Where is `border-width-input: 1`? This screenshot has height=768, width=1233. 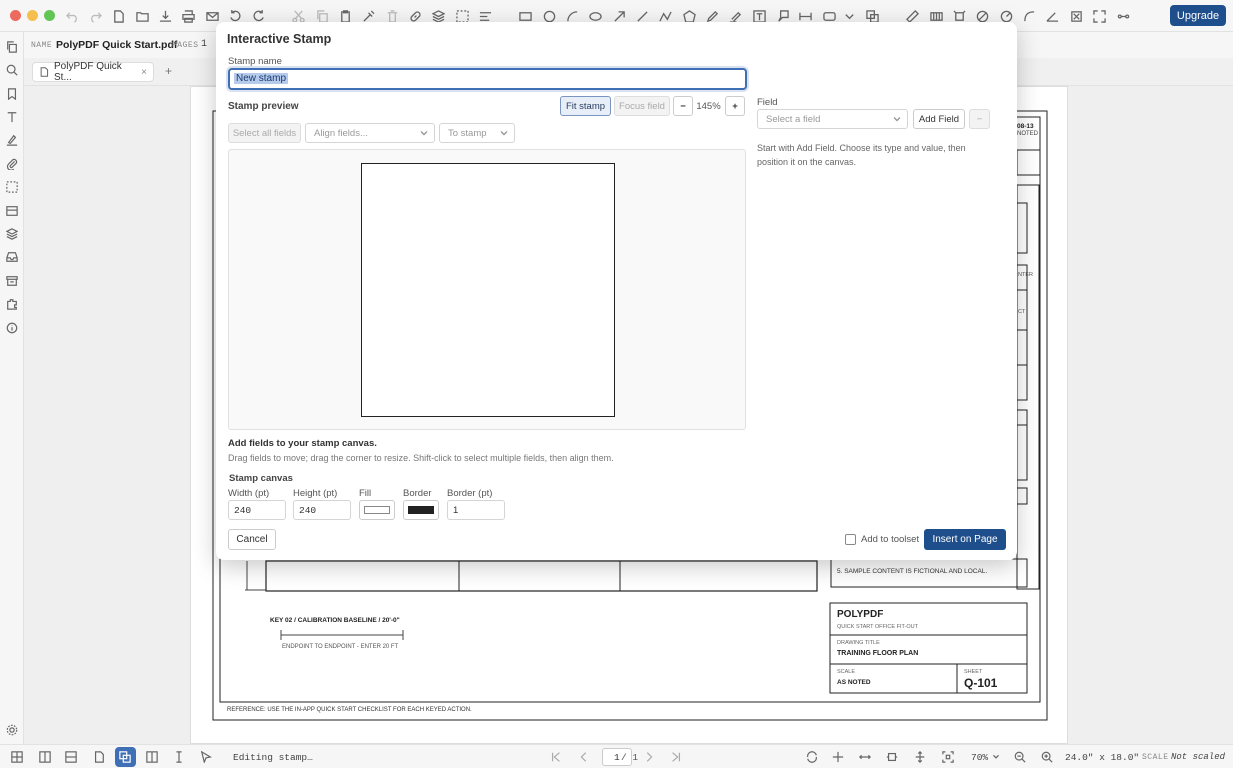
border-width-input: 1 is located at coordinates (476, 510).